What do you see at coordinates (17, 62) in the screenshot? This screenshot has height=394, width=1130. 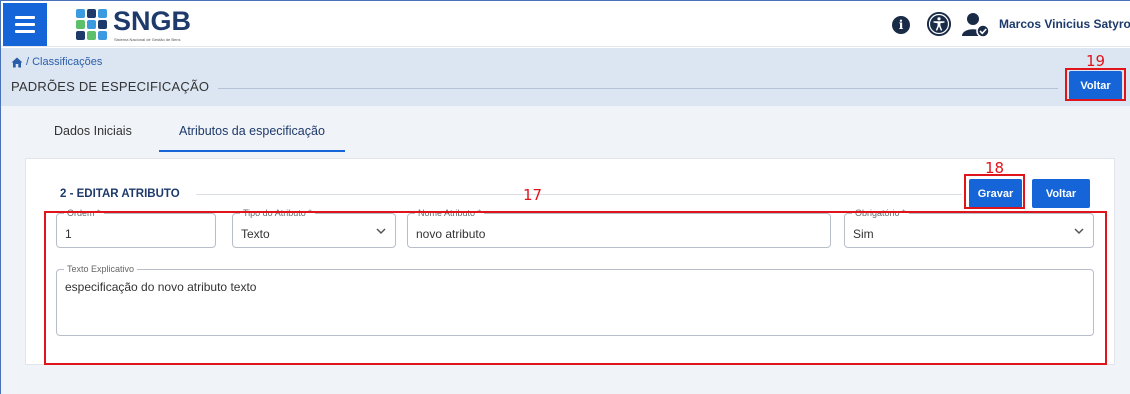 I see `home-icon` at bounding box center [17, 62].